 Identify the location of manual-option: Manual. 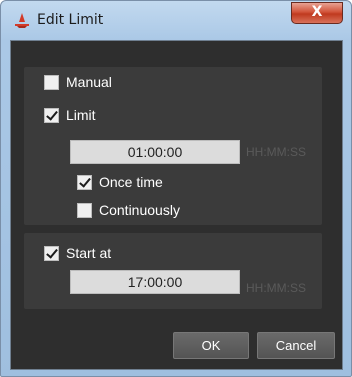
(78, 82).